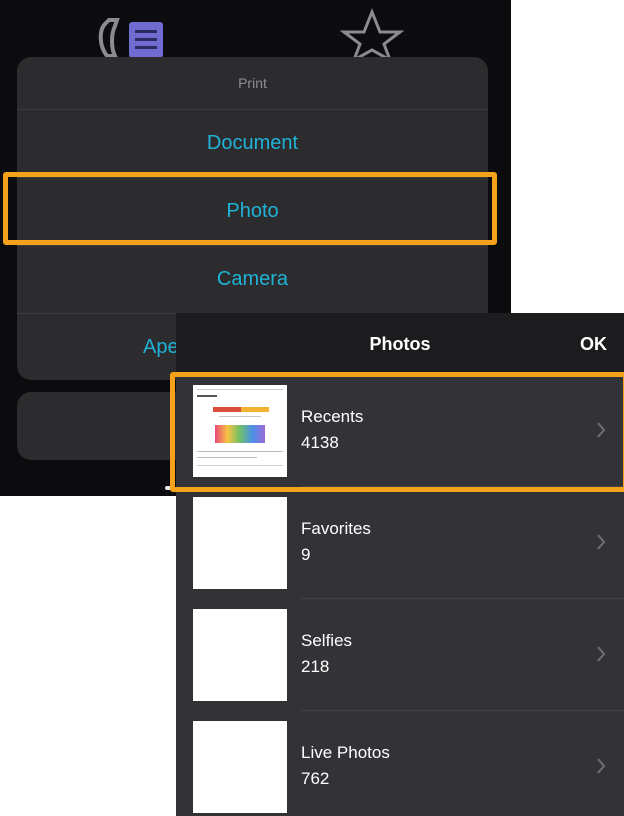 The height and width of the screenshot is (816, 624). I want to click on action-ape-label: Ape, so click(161, 347).